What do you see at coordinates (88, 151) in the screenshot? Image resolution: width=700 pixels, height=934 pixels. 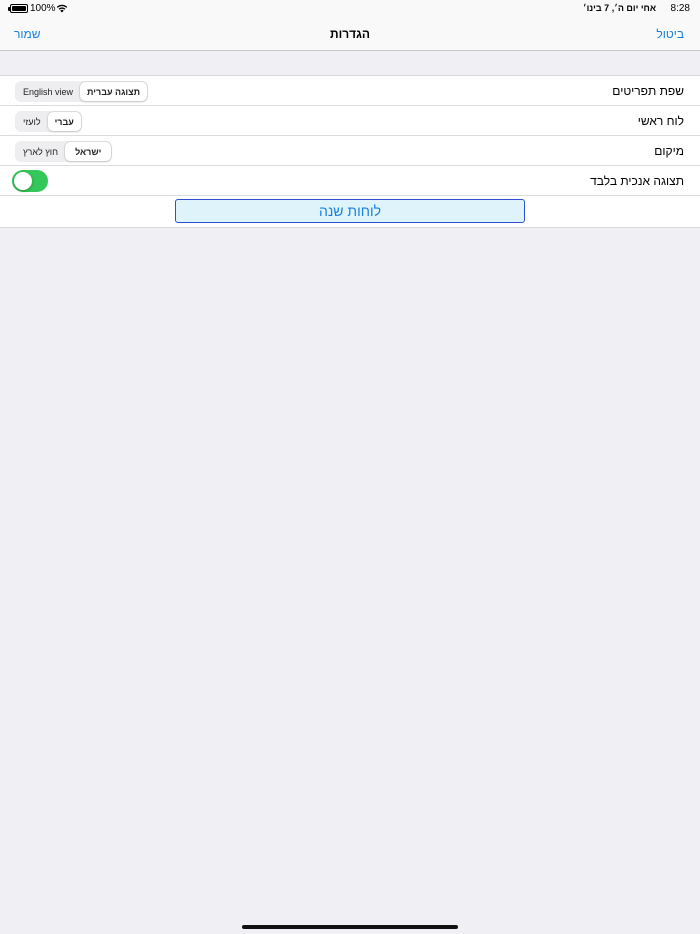 I see `segment-israel: ישראל` at bounding box center [88, 151].